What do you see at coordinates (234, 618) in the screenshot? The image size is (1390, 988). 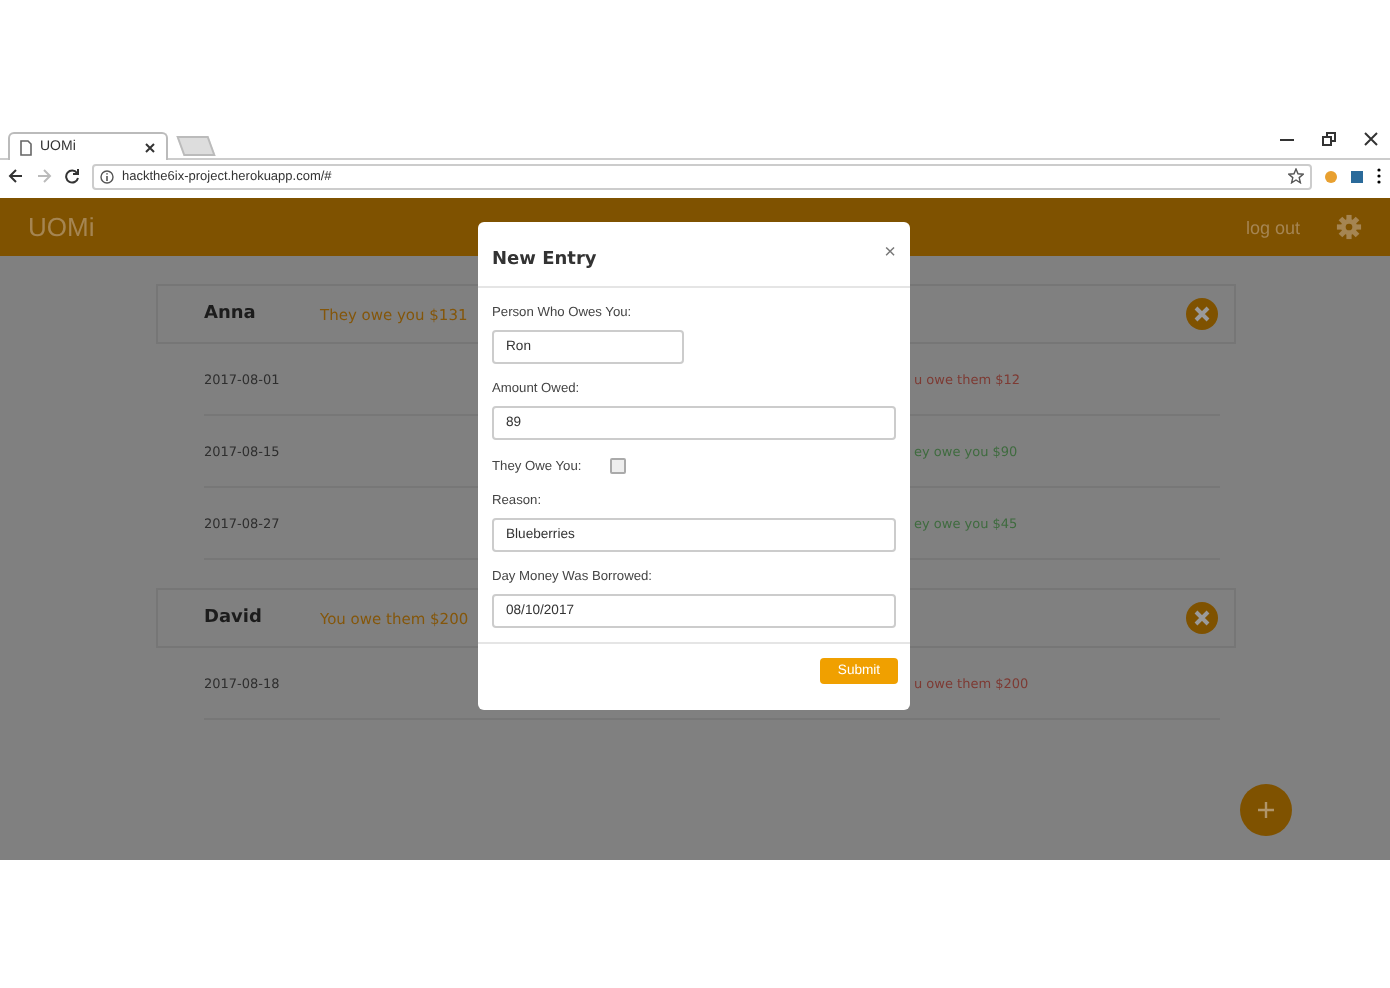 I see `person-name: David` at bounding box center [234, 618].